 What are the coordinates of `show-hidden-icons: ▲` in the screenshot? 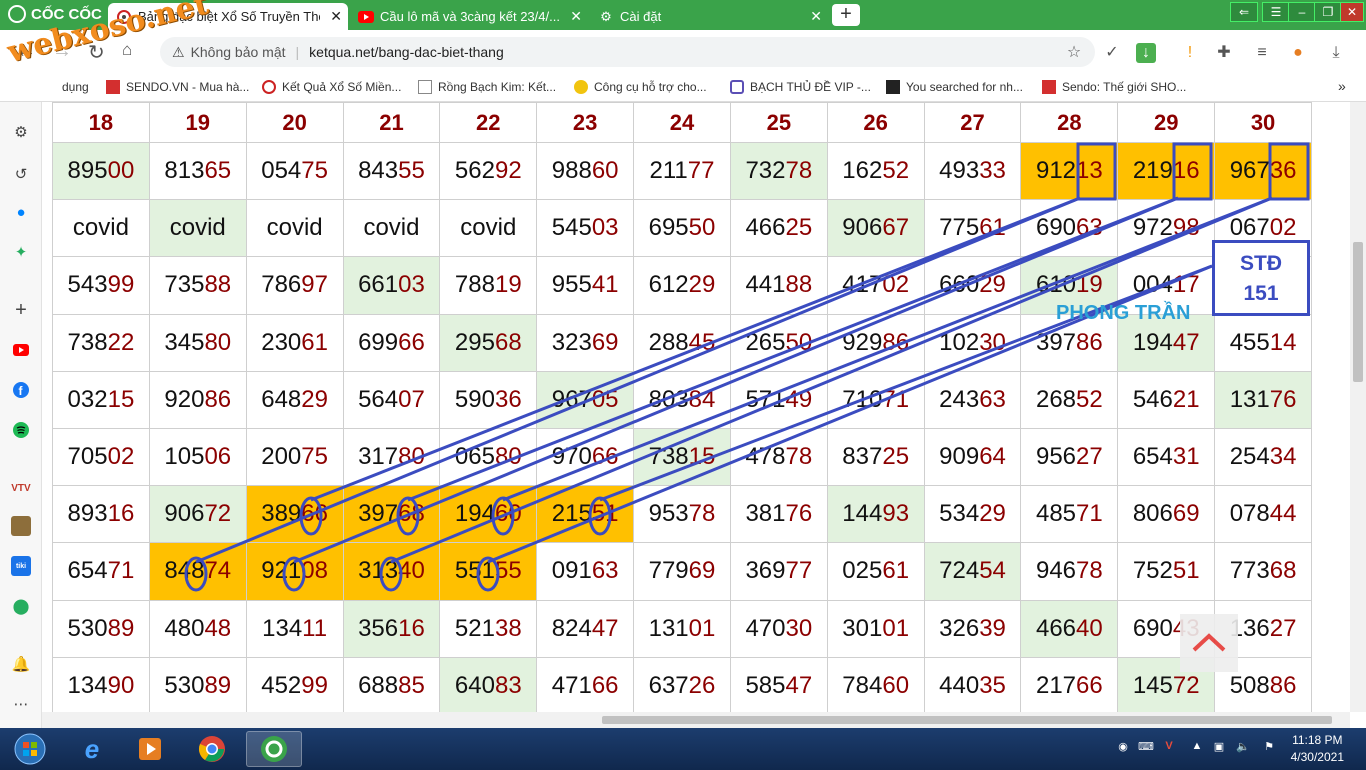 It's located at (1197, 747).